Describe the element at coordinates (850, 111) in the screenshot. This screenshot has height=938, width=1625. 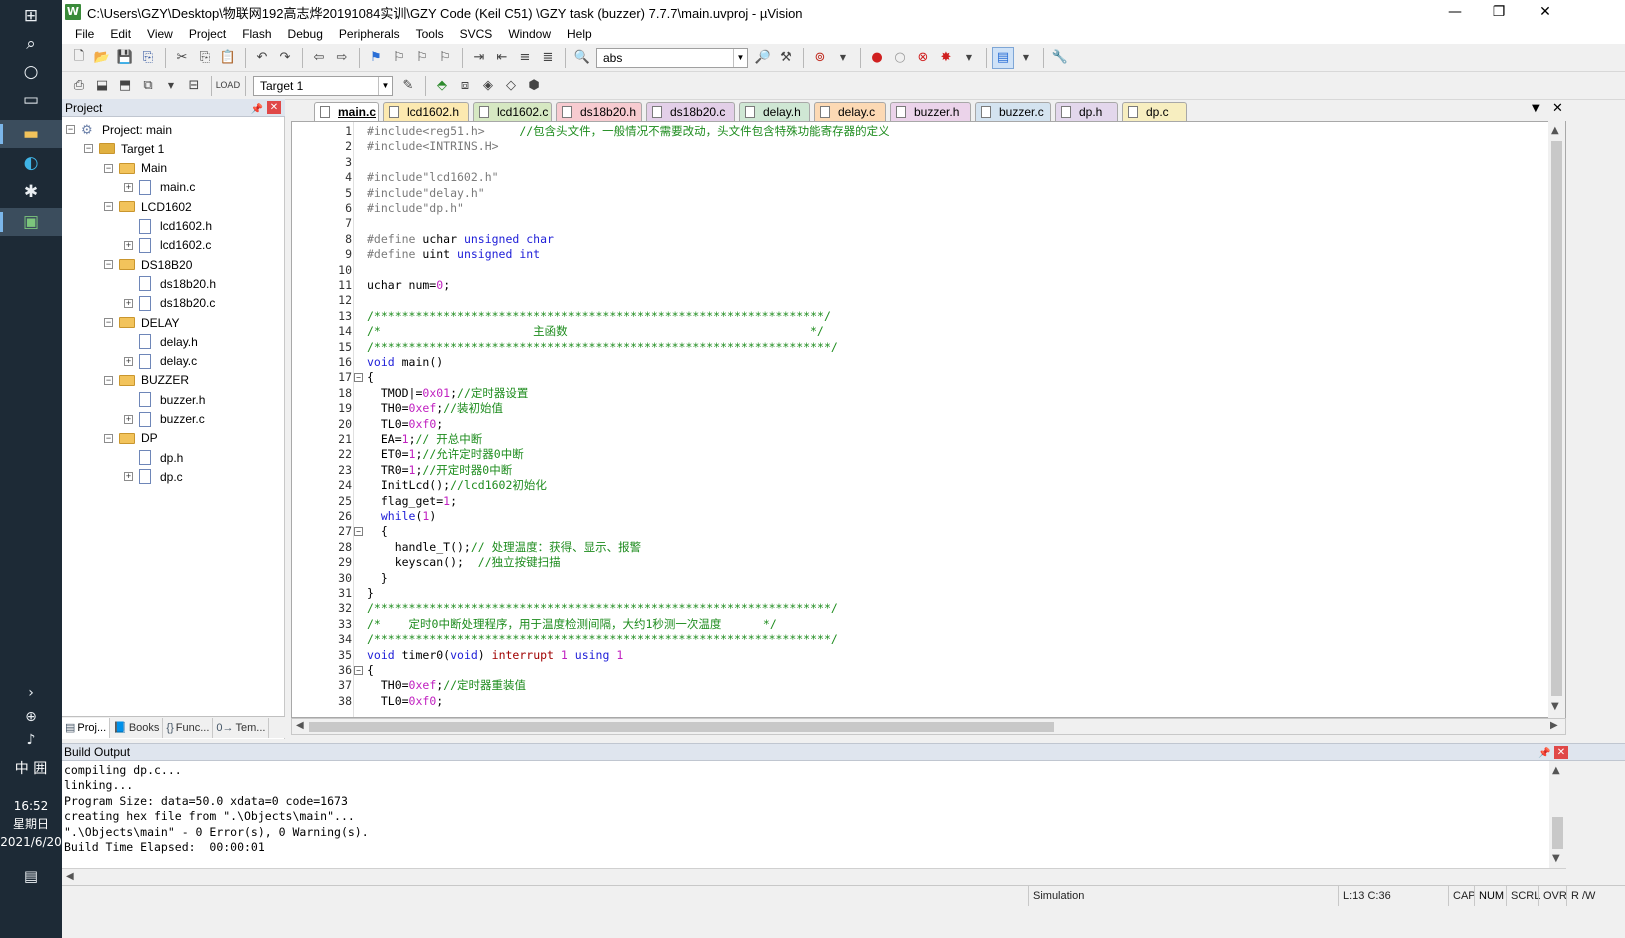
I see `editor-tab-delay-c: delay.c` at that location.